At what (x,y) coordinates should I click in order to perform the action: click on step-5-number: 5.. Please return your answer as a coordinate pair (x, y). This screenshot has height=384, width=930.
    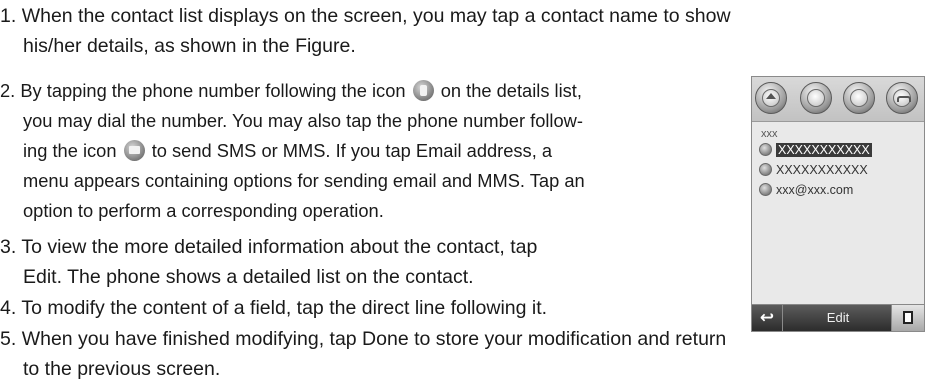
    Looking at the image, I should click on (8, 339).